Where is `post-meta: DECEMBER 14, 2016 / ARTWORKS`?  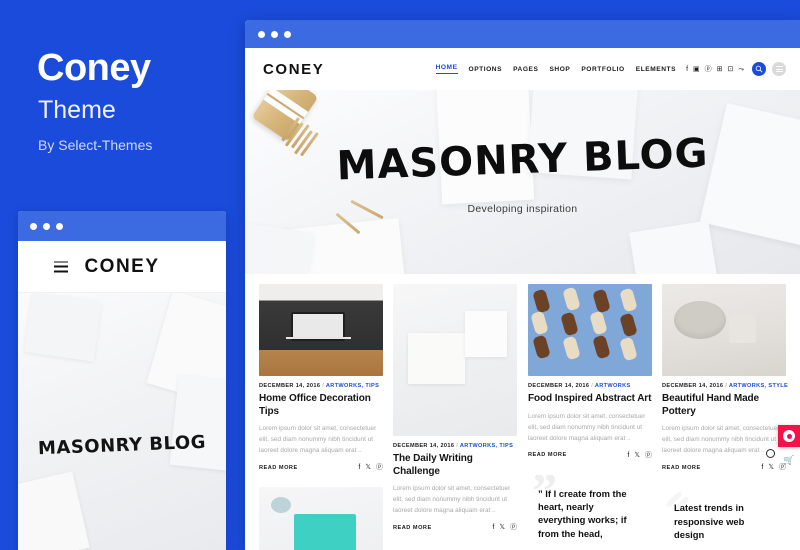 post-meta: DECEMBER 14, 2016 / ARTWORKS is located at coordinates (590, 386).